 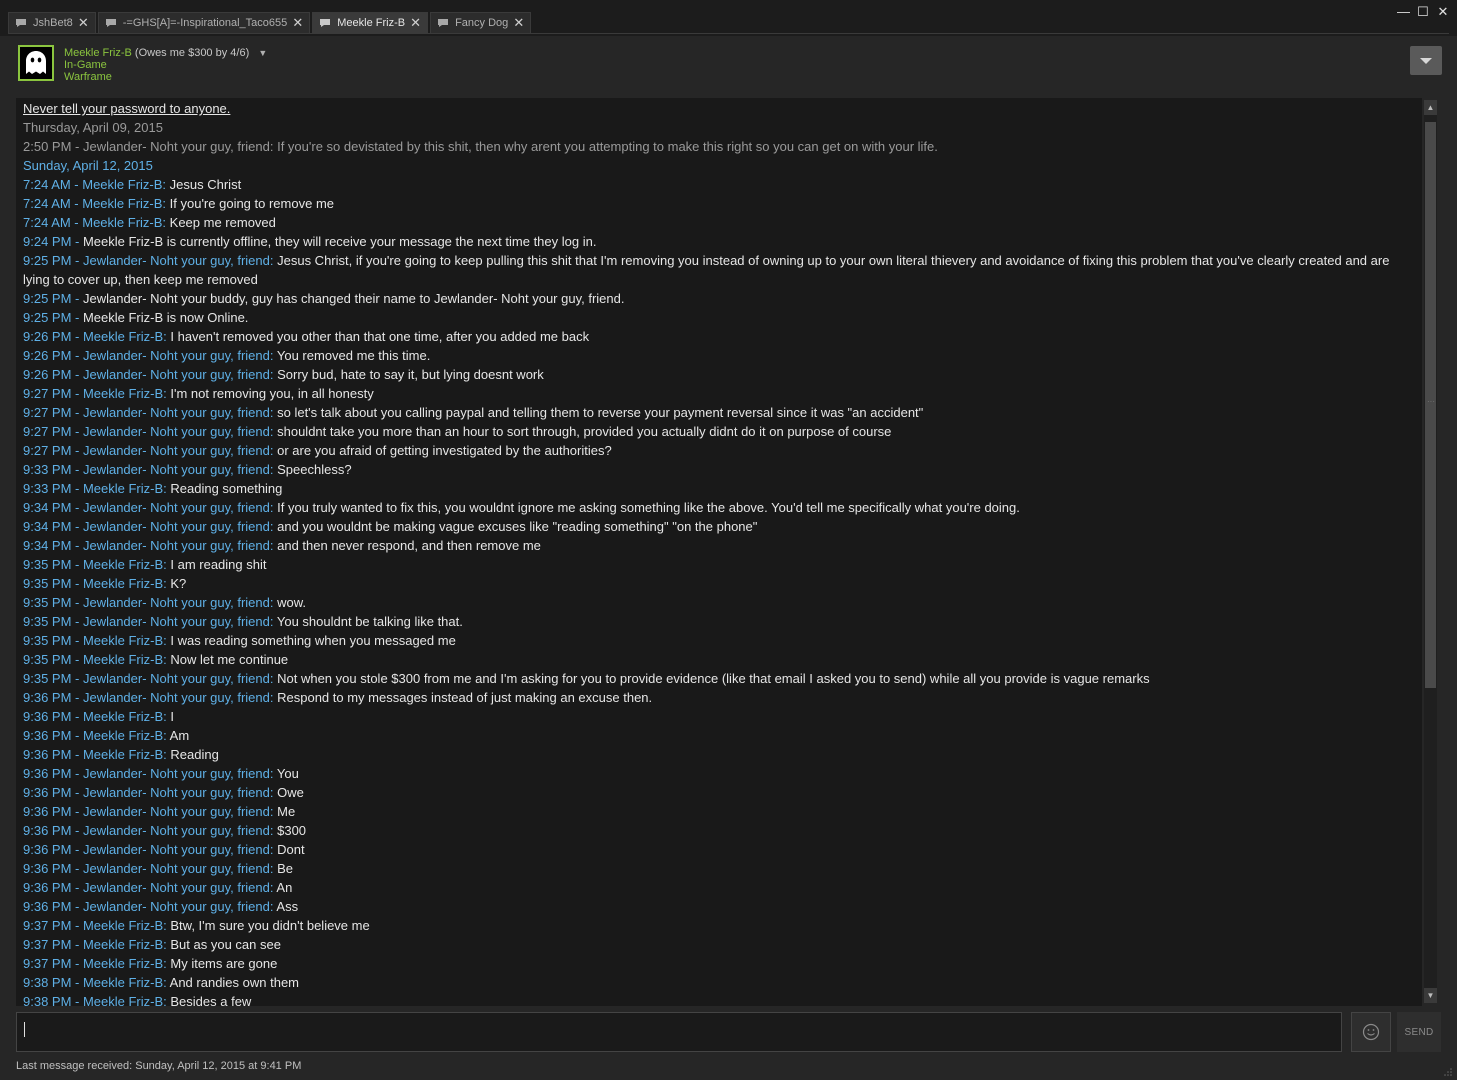 I want to click on message-text: And randies own them, so click(x=233, y=982).